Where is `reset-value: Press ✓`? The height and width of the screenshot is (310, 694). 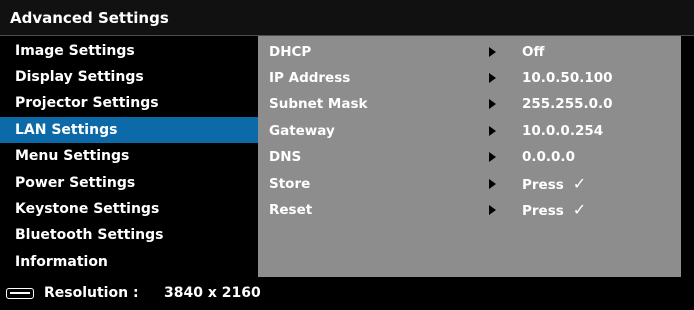 reset-value: Press ✓ is located at coordinates (554, 210).